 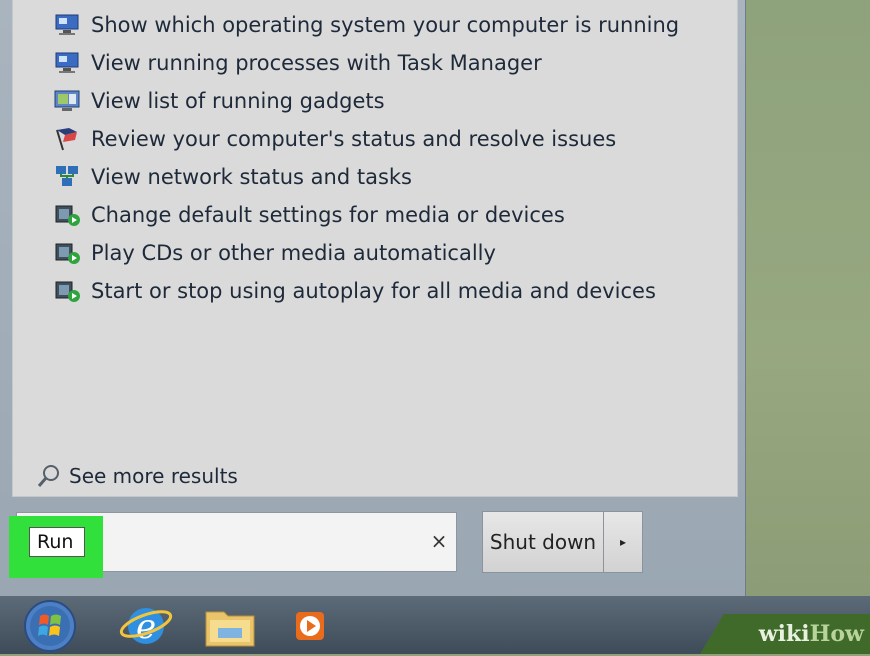 I want to click on result-label: Play CDs or other media automatically, so click(x=293, y=253).